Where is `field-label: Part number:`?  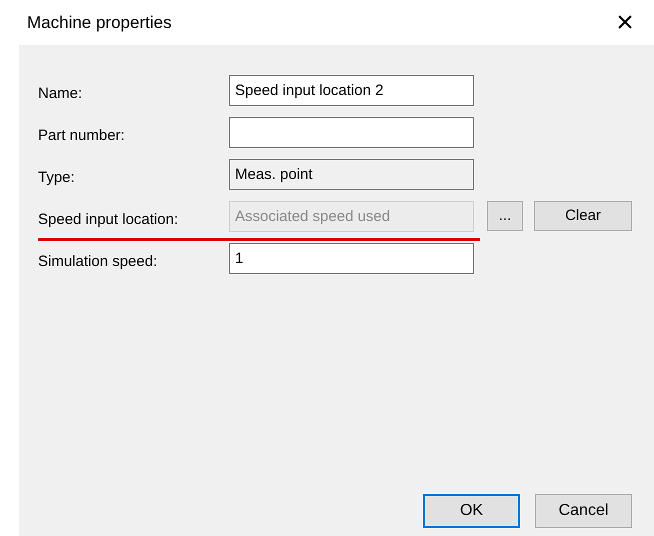 field-label: Part number: is located at coordinates (82, 136).